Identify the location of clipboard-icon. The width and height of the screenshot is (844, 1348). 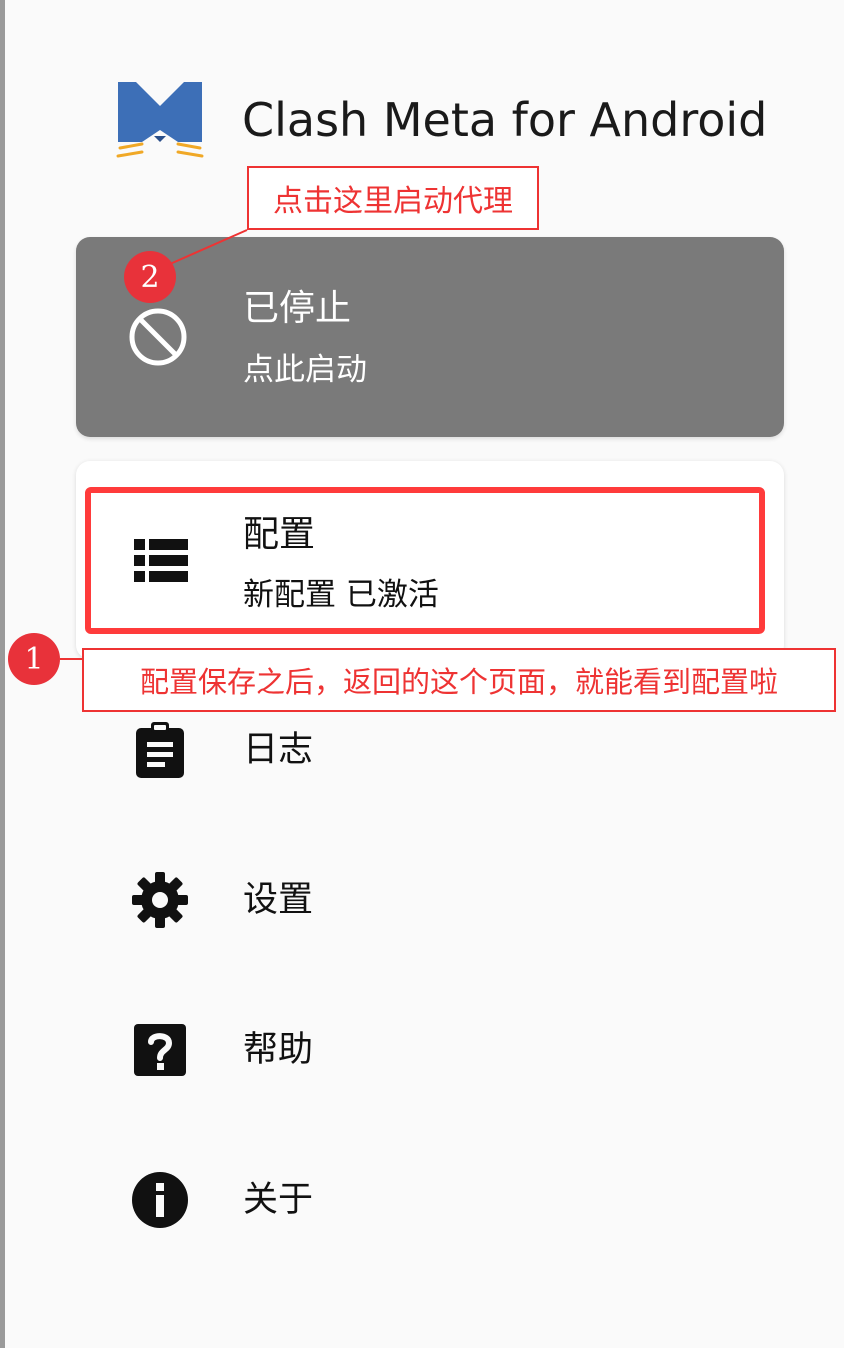
(160, 750).